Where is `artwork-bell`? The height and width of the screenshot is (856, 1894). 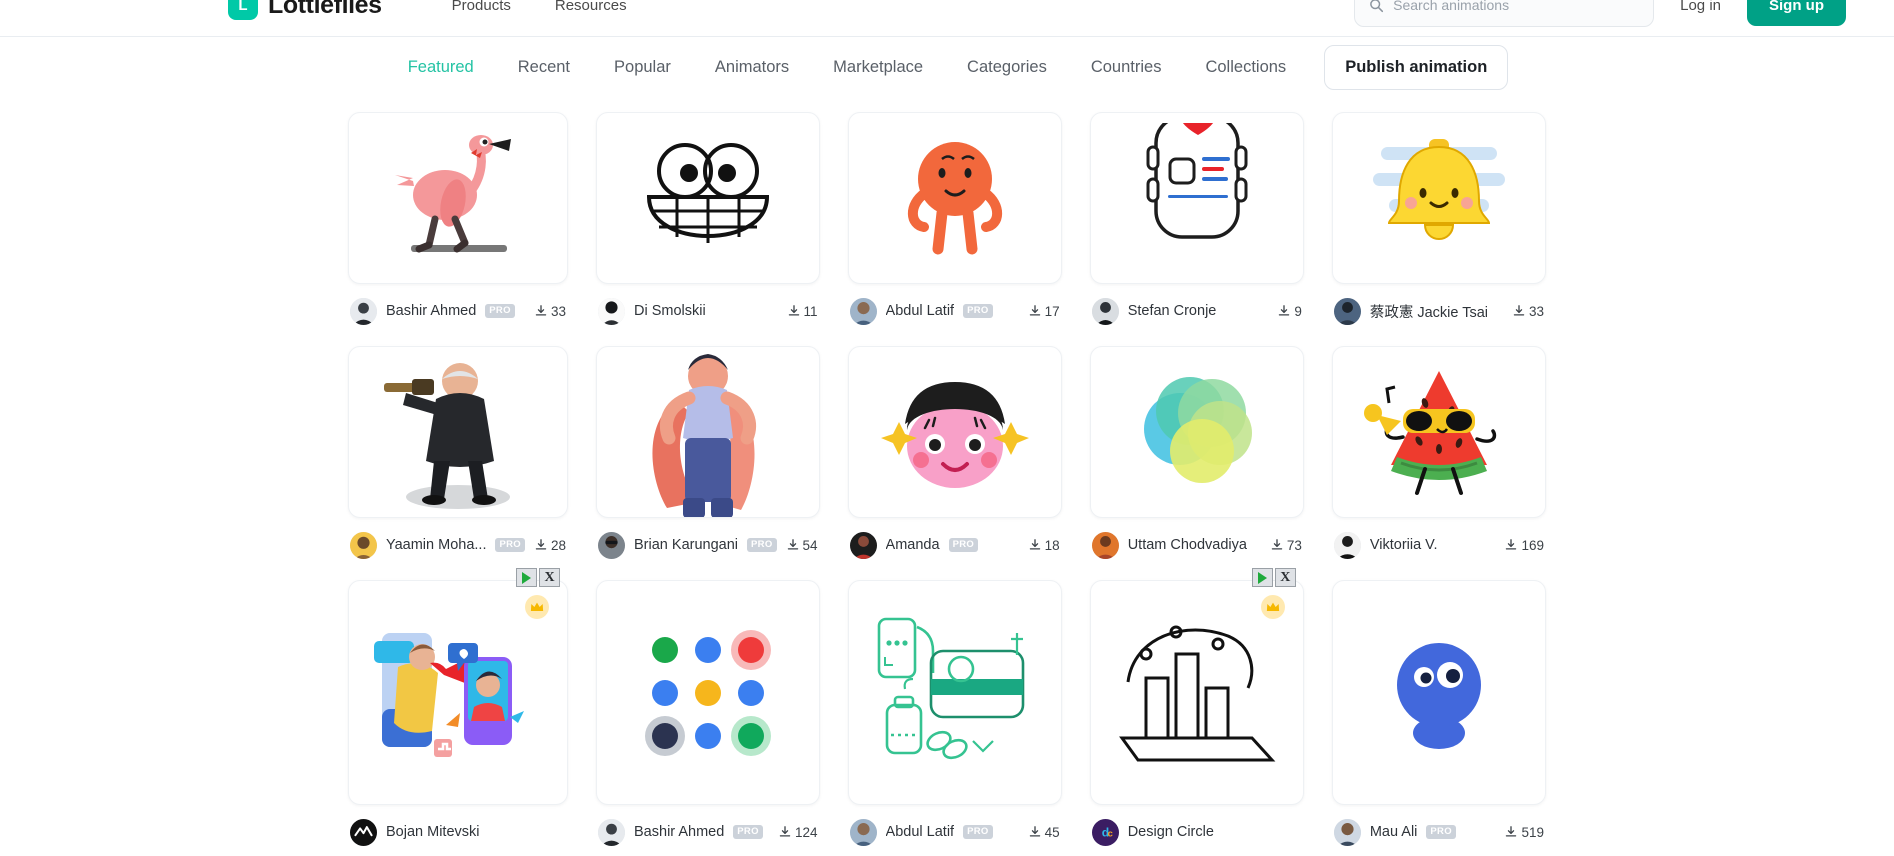
artwork-bell is located at coordinates (1439, 198).